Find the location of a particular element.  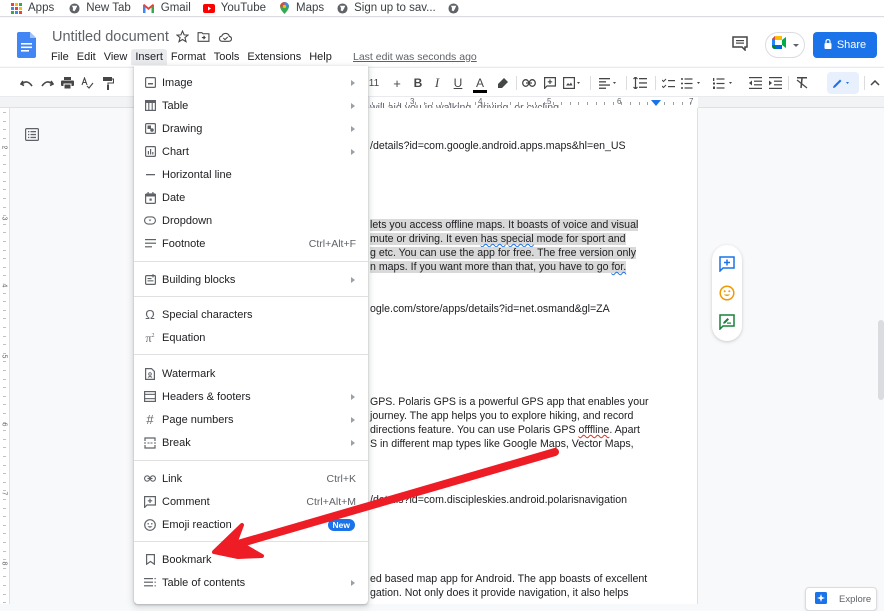

menu-item-drawing: Drawing is located at coordinates (251, 128).